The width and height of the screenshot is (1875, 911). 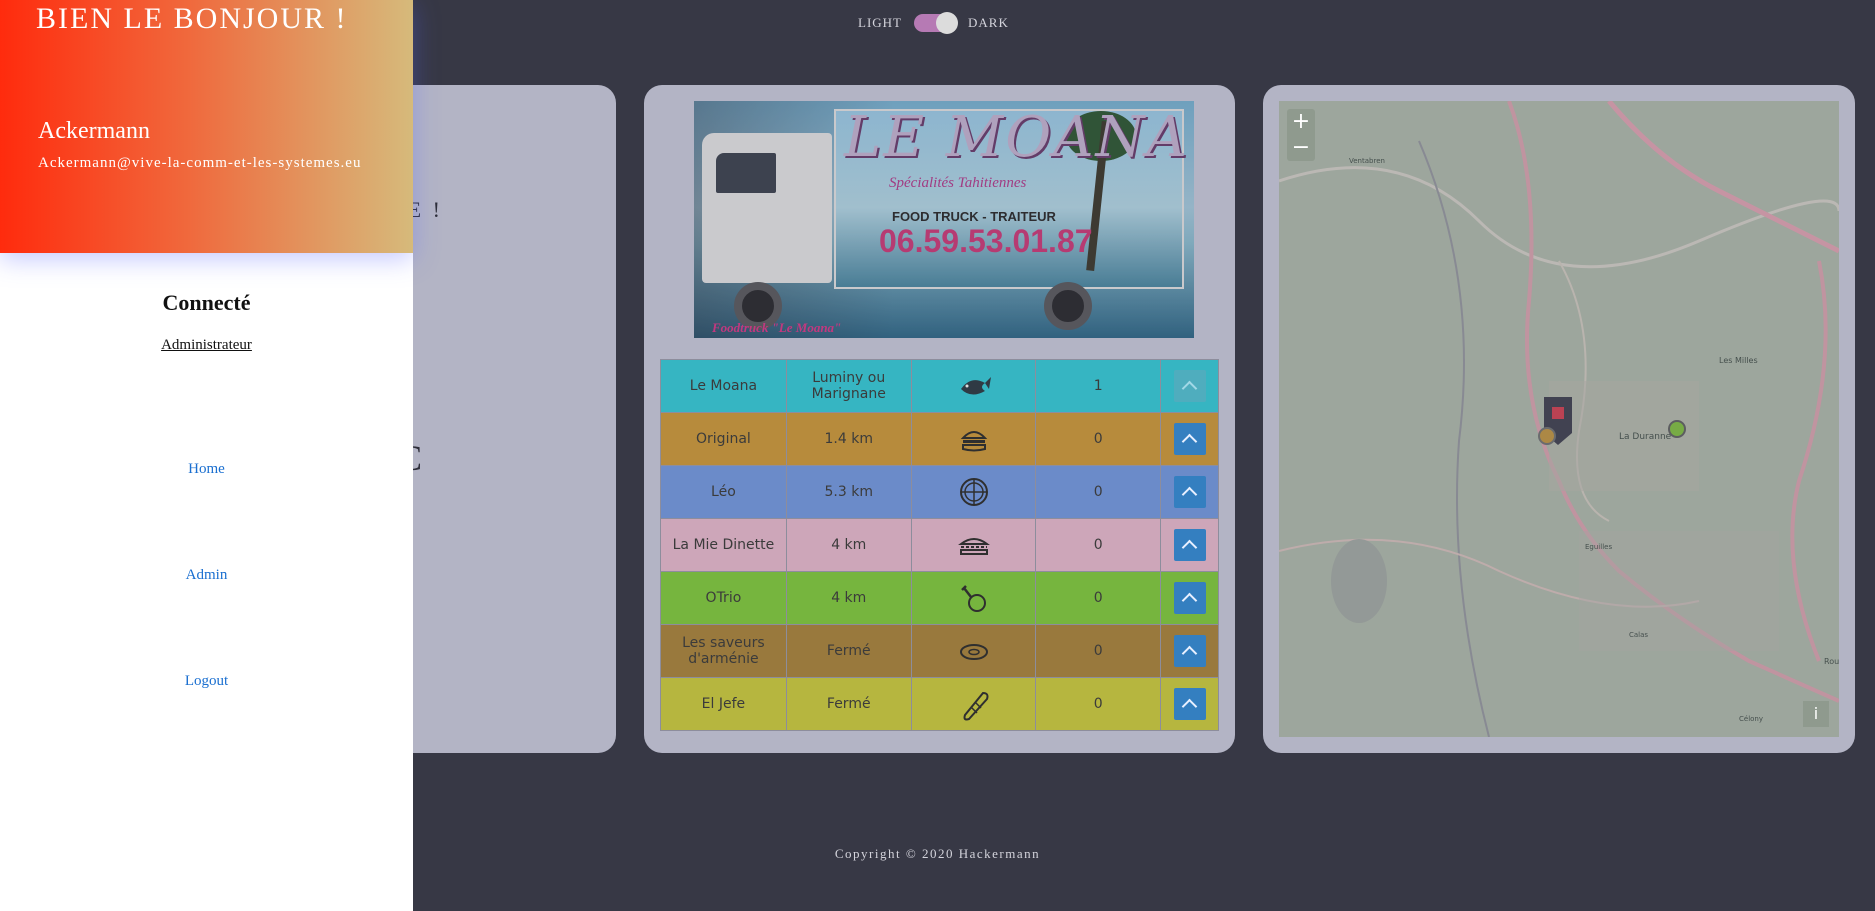 What do you see at coordinates (848, 439) in the screenshot?
I see `foodtruck-distance: 1.4 km` at bounding box center [848, 439].